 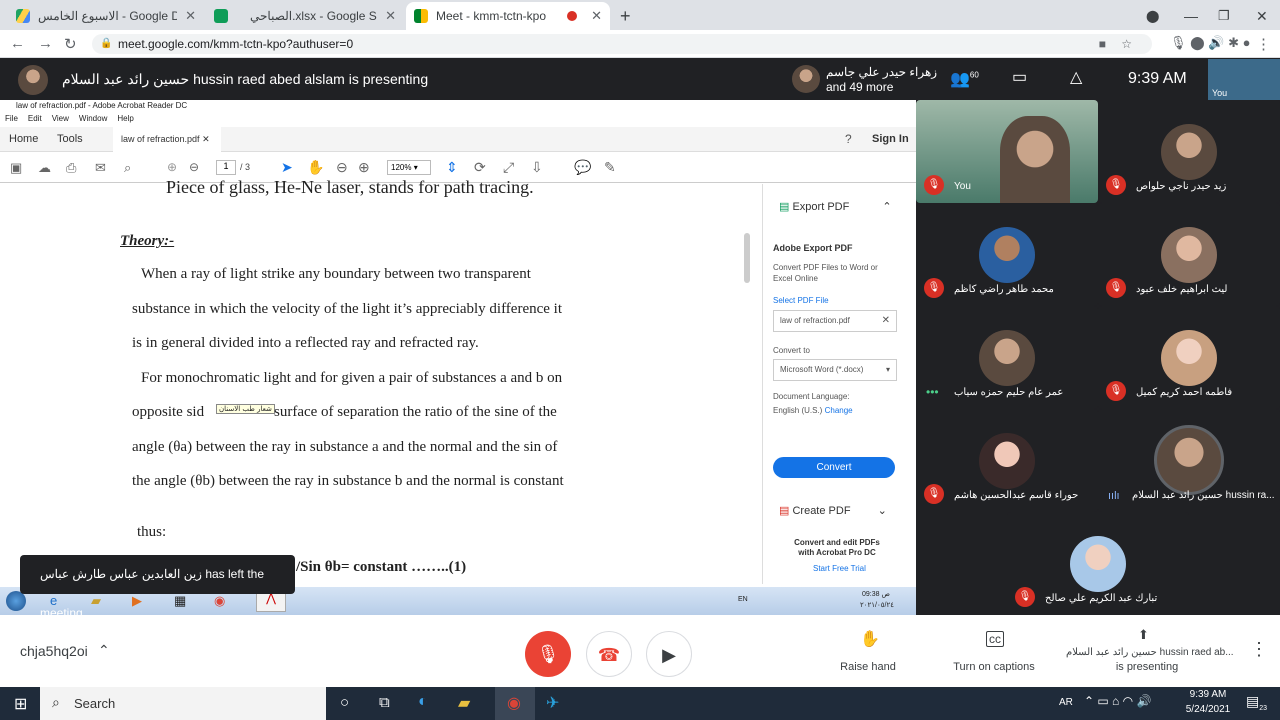 I want to click on chevron-up-icon: ⌃, so click(x=104, y=650).